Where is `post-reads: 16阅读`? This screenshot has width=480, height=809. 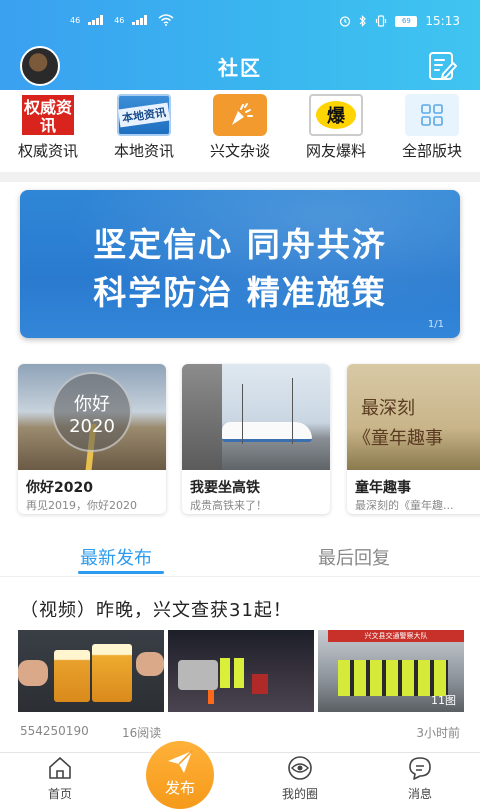
post-reads: 16阅读 is located at coordinates (142, 733).